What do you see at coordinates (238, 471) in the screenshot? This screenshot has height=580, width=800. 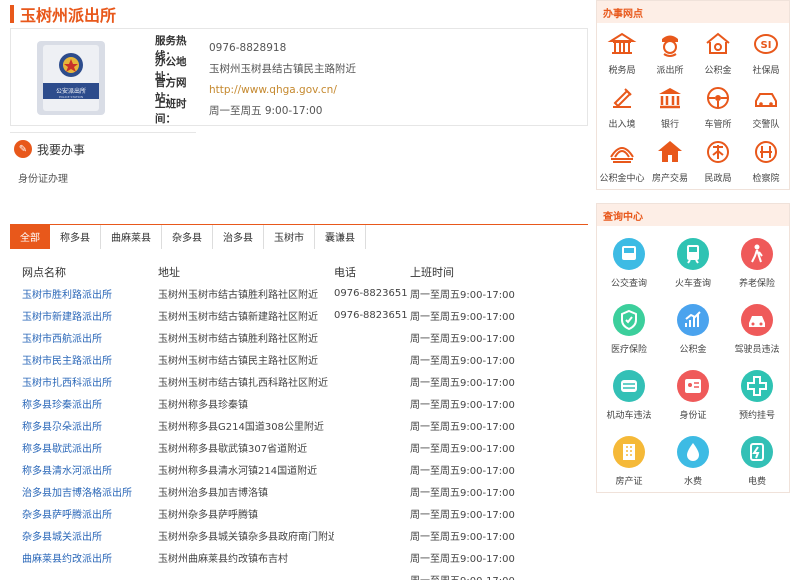 I see `outlet-address: 玉树州称多县清水河镇214国道附近` at bounding box center [238, 471].